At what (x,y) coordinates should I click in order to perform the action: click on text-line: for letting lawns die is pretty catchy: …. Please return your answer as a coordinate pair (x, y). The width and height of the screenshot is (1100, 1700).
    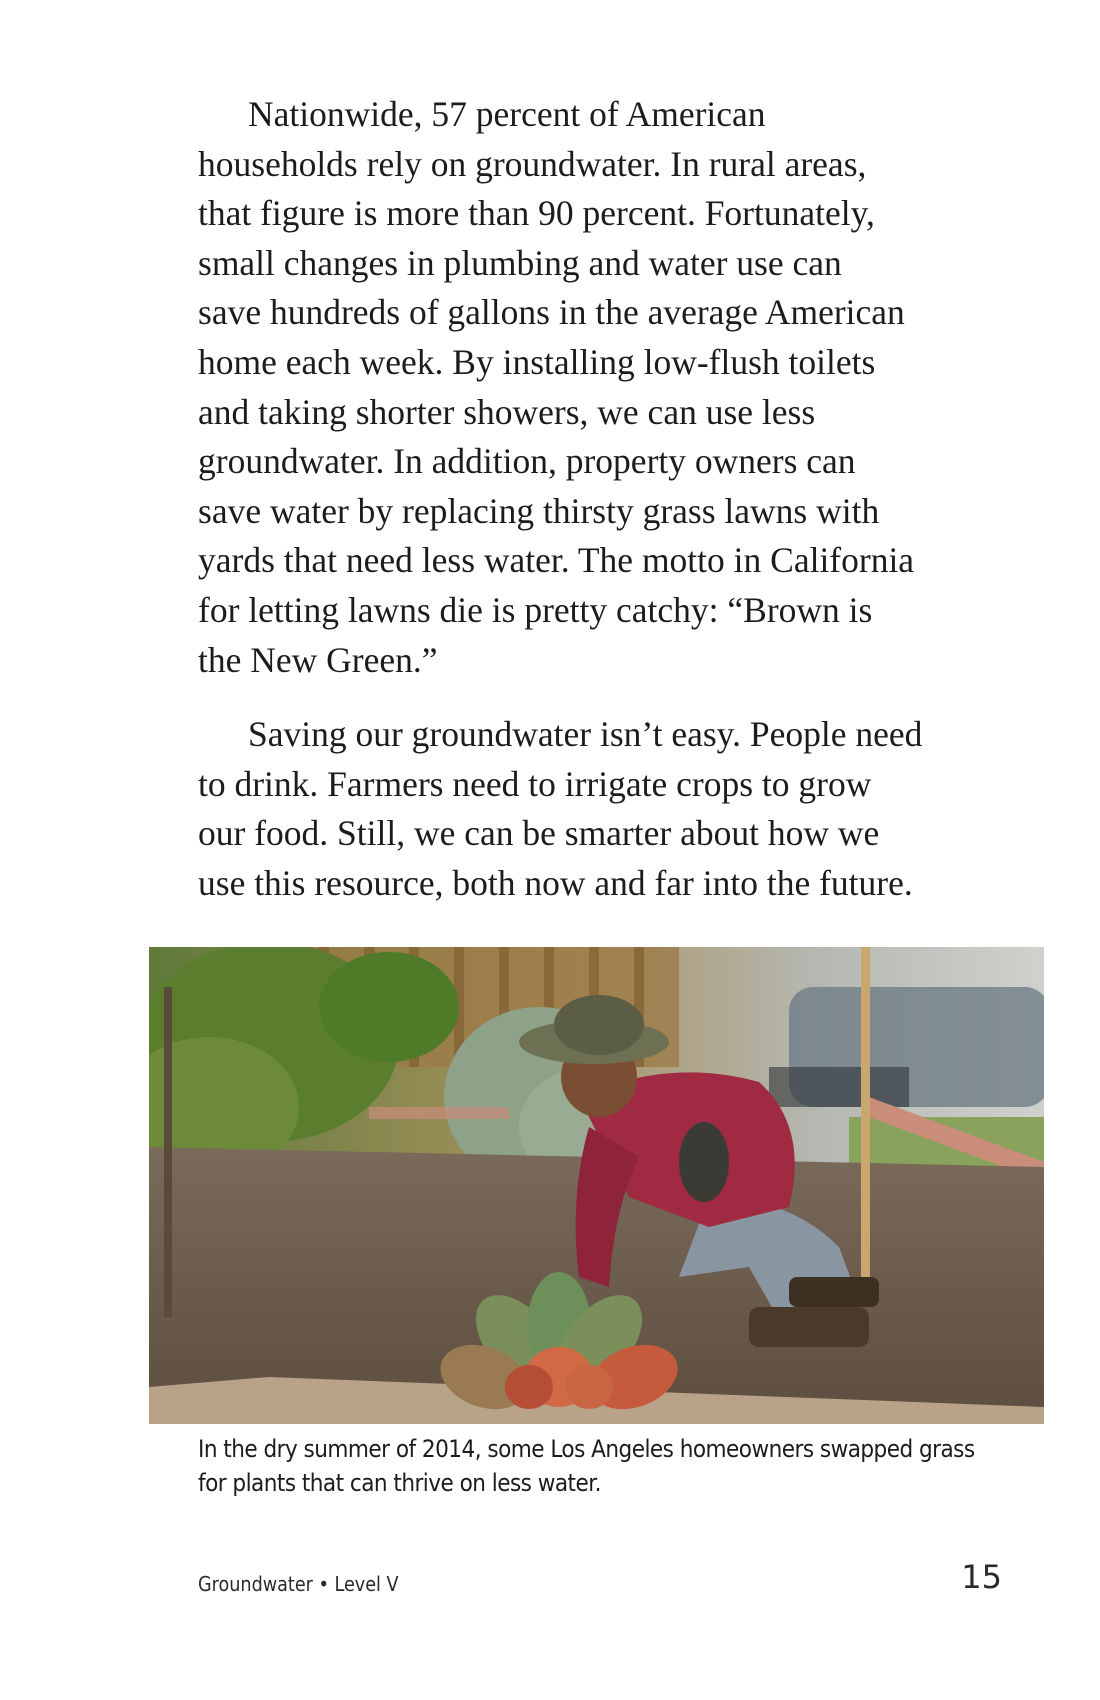
    Looking at the image, I should click on (535, 609).